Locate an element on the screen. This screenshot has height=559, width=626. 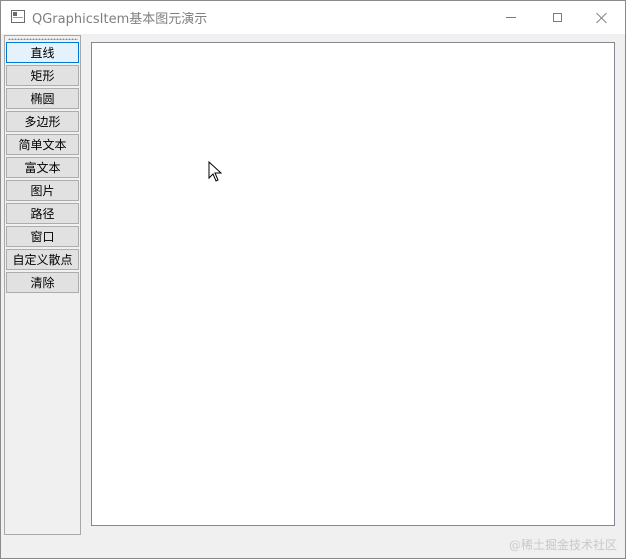
title-bar: QGraphicsItem基本图元演示 is located at coordinates (313, 17).